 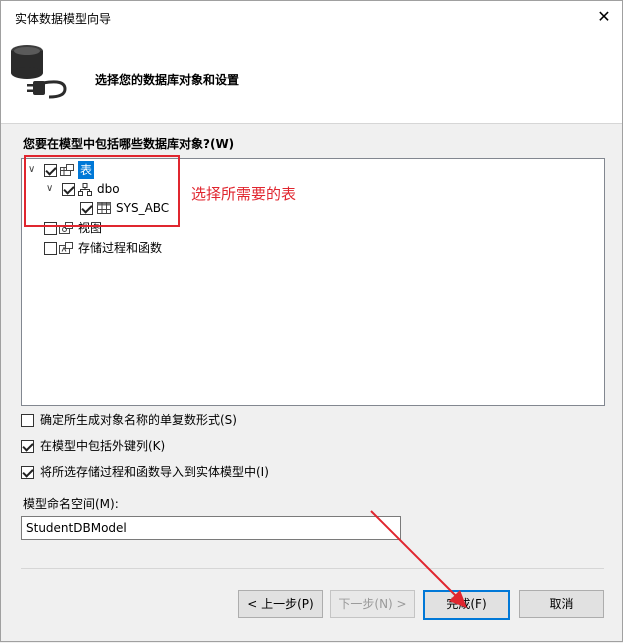 What do you see at coordinates (27, 420) in the screenshot?
I see `pluralize-checkbox` at bounding box center [27, 420].